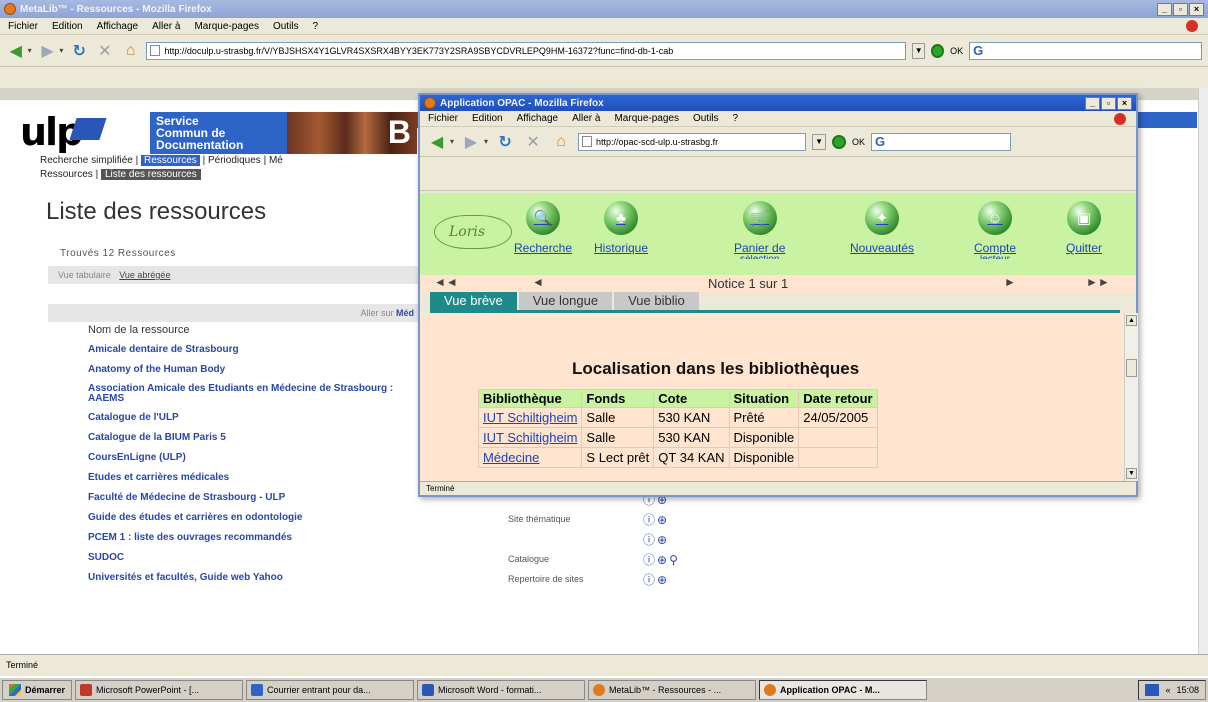 The width and height of the screenshot is (1208, 702). I want to click on main-search-box: G, so click(1086, 50).